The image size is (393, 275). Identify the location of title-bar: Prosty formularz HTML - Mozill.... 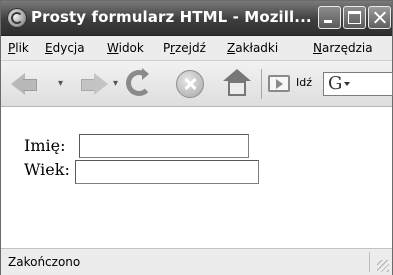
(196, 18).